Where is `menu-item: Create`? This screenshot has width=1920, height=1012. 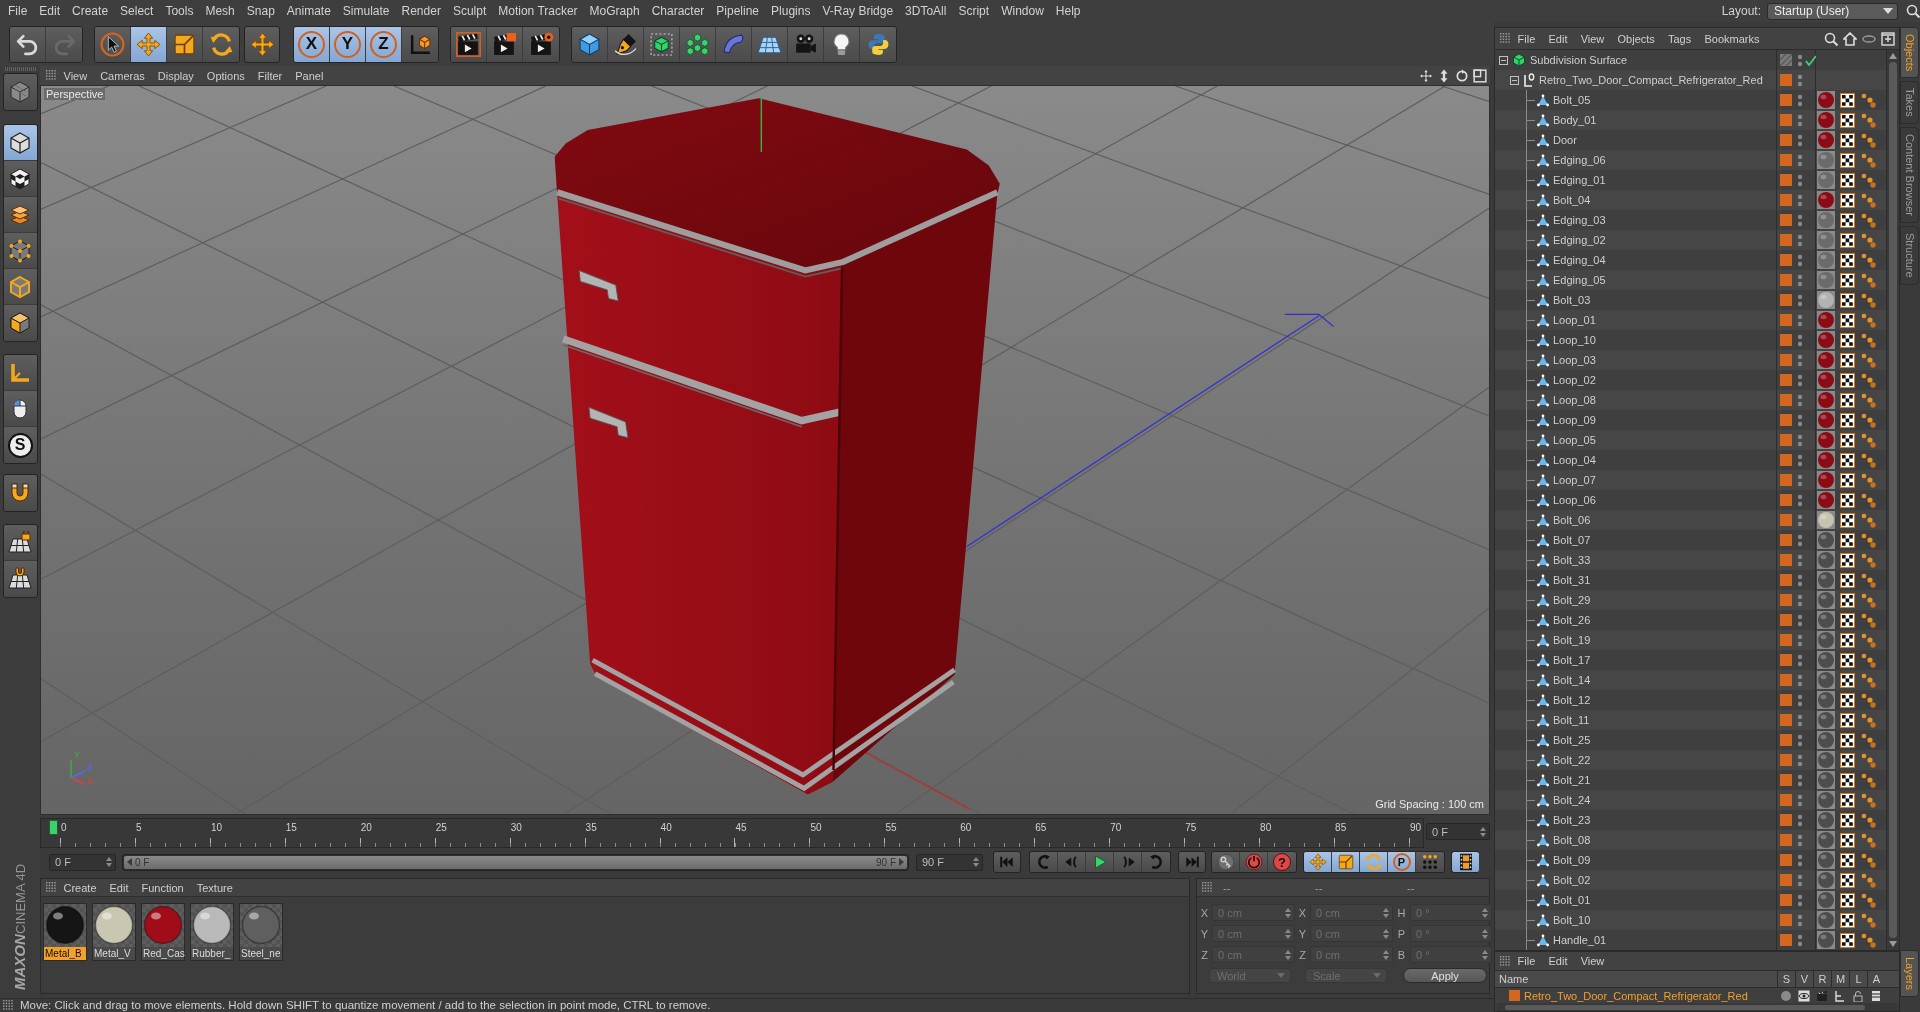
menu-item: Create is located at coordinates (90, 11).